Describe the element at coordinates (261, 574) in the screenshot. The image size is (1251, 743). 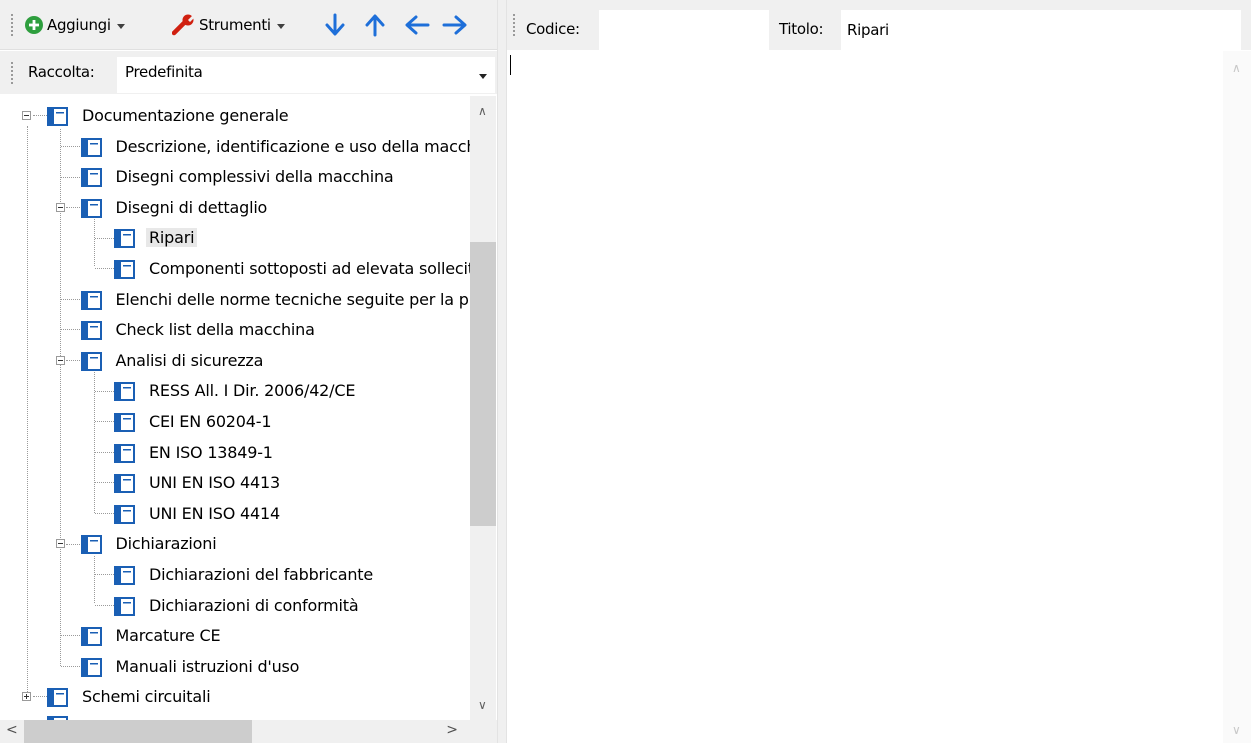
I see `tree-node-label: Dichiarazioni del fabbricante` at that location.